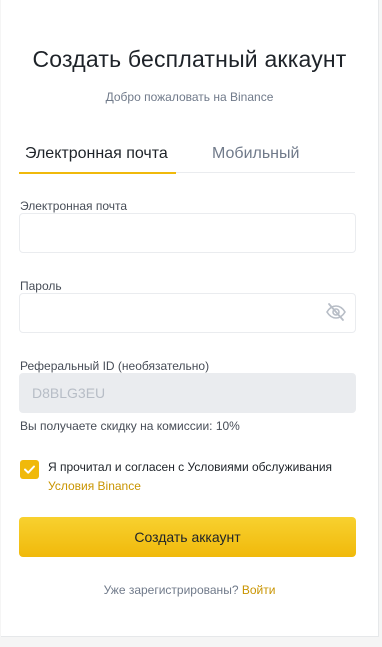 The width and height of the screenshot is (382, 647). What do you see at coordinates (130, 426) in the screenshot?
I see `referral-discount-hint: Вы получаете скидку на комиссии: 10%` at bounding box center [130, 426].